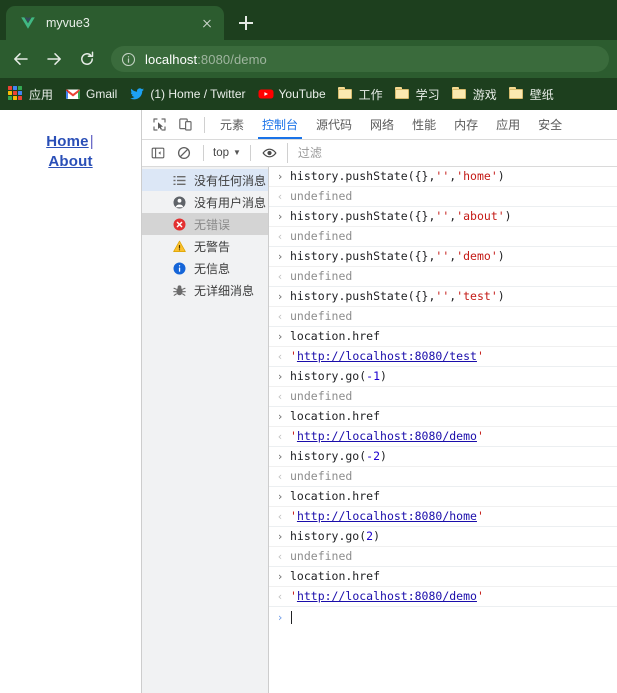 The height and width of the screenshot is (693, 617). I want to click on console-prompt: ›, so click(443, 617).